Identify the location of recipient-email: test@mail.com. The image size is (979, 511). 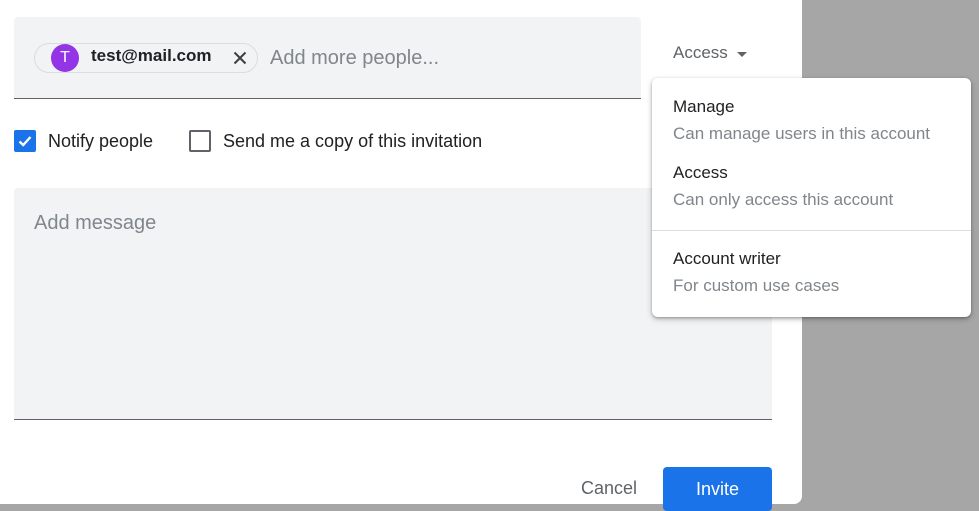
(151, 55).